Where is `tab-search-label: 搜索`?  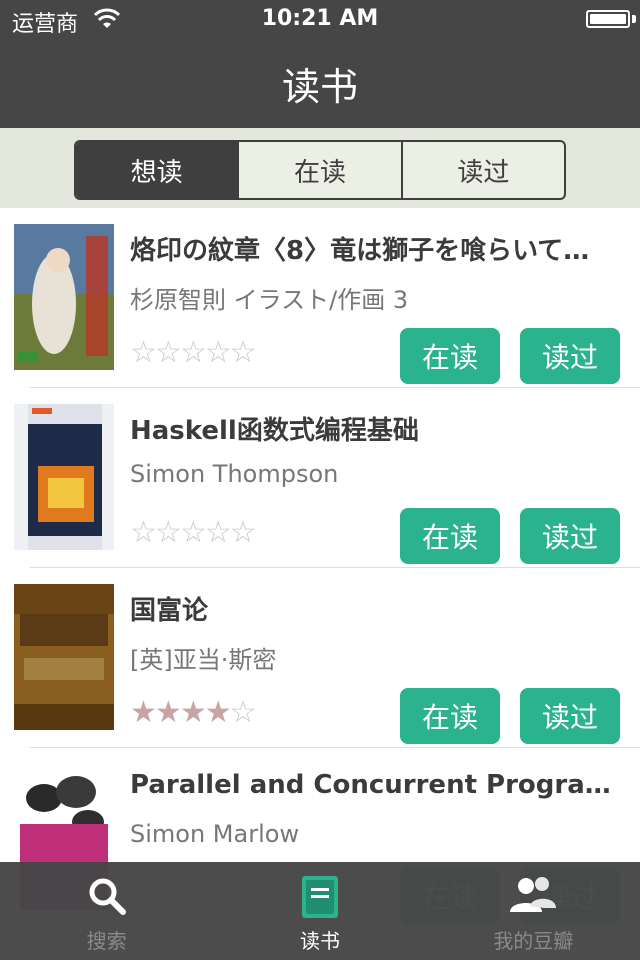 tab-search-label: 搜索 is located at coordinates (106, 941).